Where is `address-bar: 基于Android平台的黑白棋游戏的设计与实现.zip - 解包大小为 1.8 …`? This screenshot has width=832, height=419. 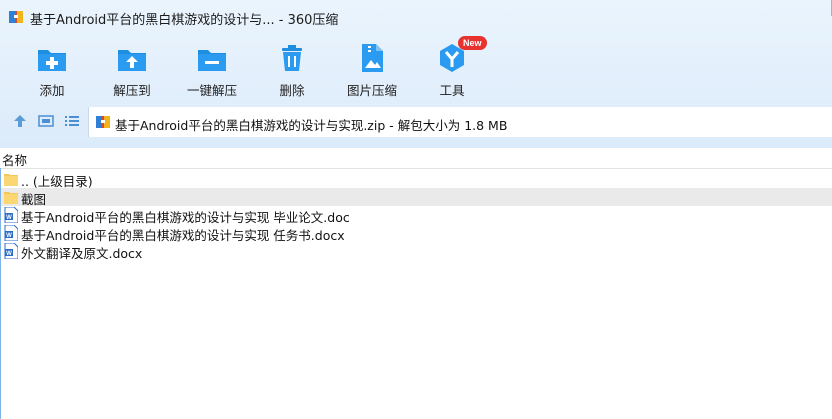 address-bar: 基于Android平台的黑白棋游戏的设计与实现.zip - 解包大小为 1.8 … is located at coordinates (460, 122).